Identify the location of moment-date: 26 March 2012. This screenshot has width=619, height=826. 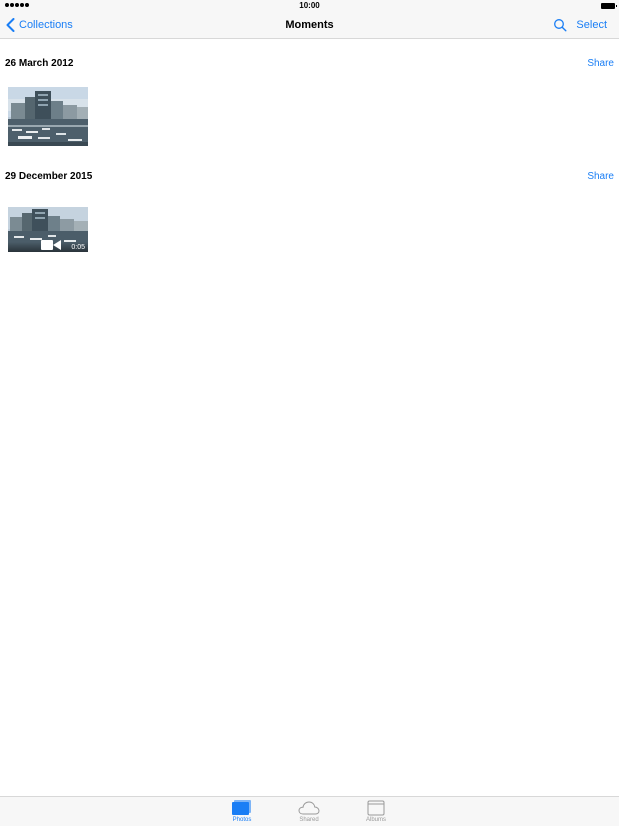
(39, 63).